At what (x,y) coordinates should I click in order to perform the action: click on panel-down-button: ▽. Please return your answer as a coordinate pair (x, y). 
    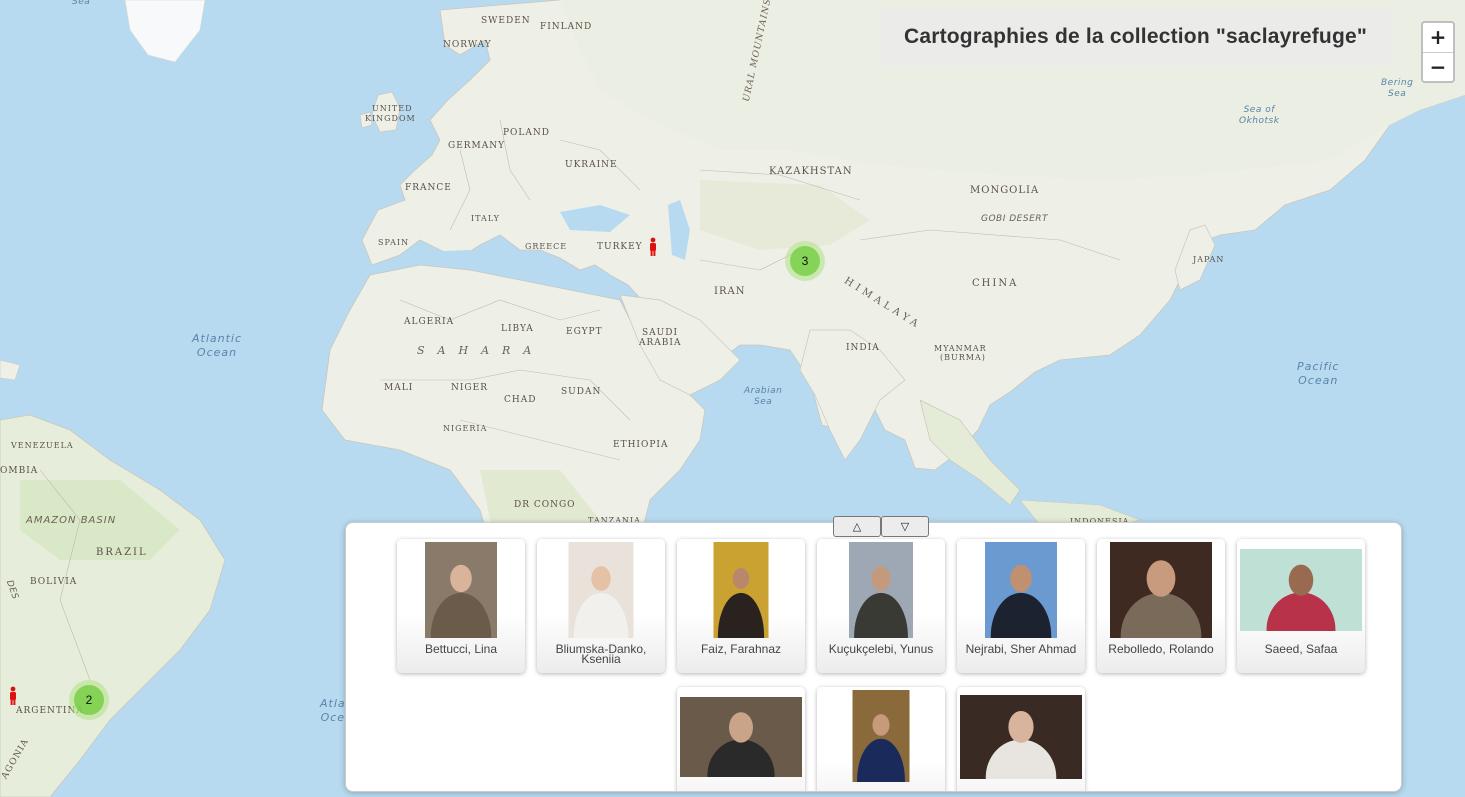
    Looking at the image, I should click on (905, 526).